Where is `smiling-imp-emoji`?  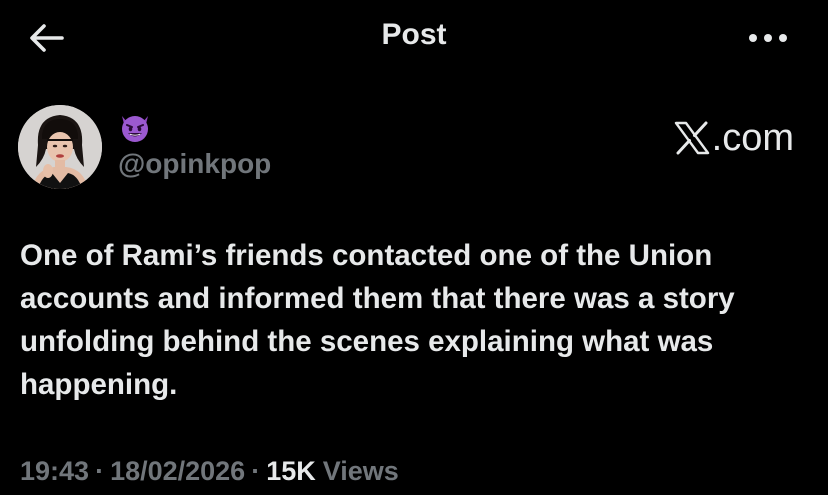 smiling-imp-emoji is located at coordinates (135, 129).